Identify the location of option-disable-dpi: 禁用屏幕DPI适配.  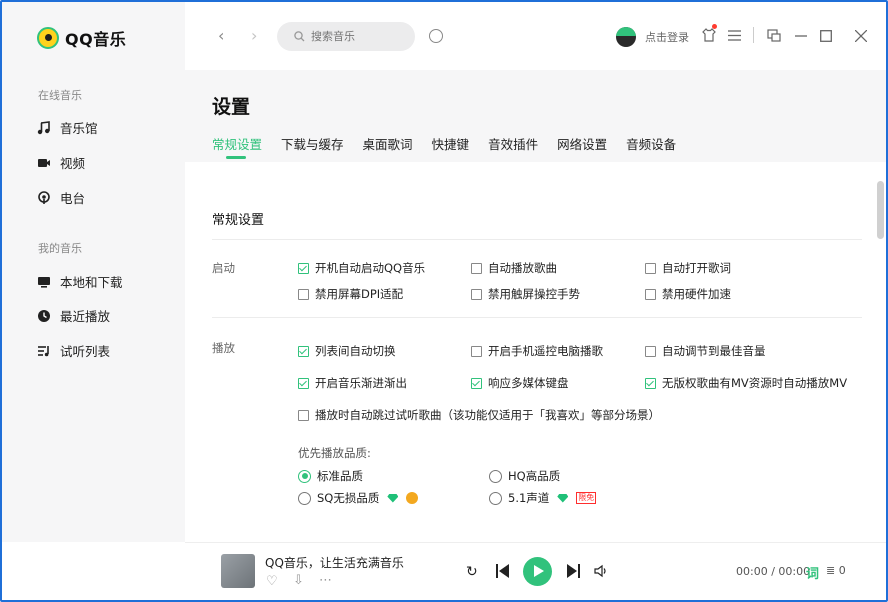
(350, 294).